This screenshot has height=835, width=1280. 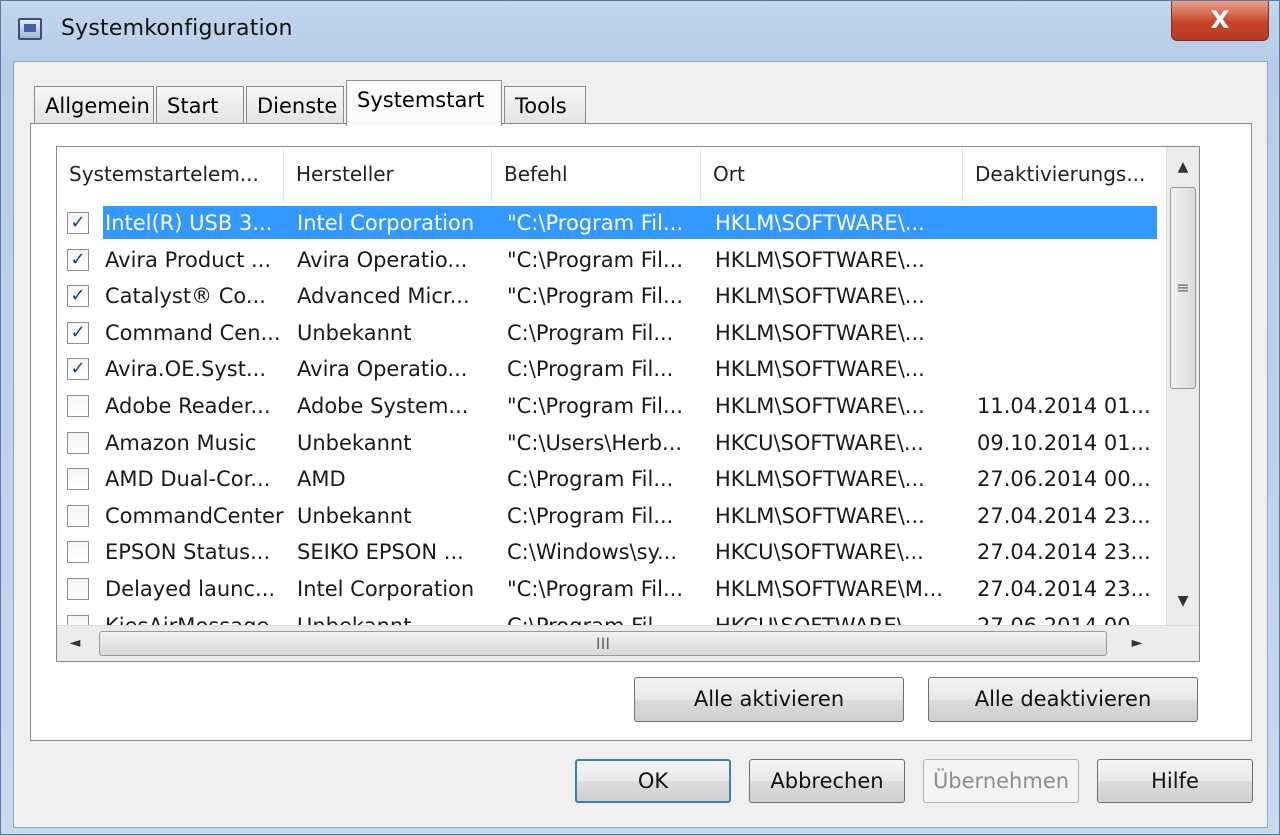 I want to click on cell-manufacturer: Intel Corporation, so click(x=386, y=589).